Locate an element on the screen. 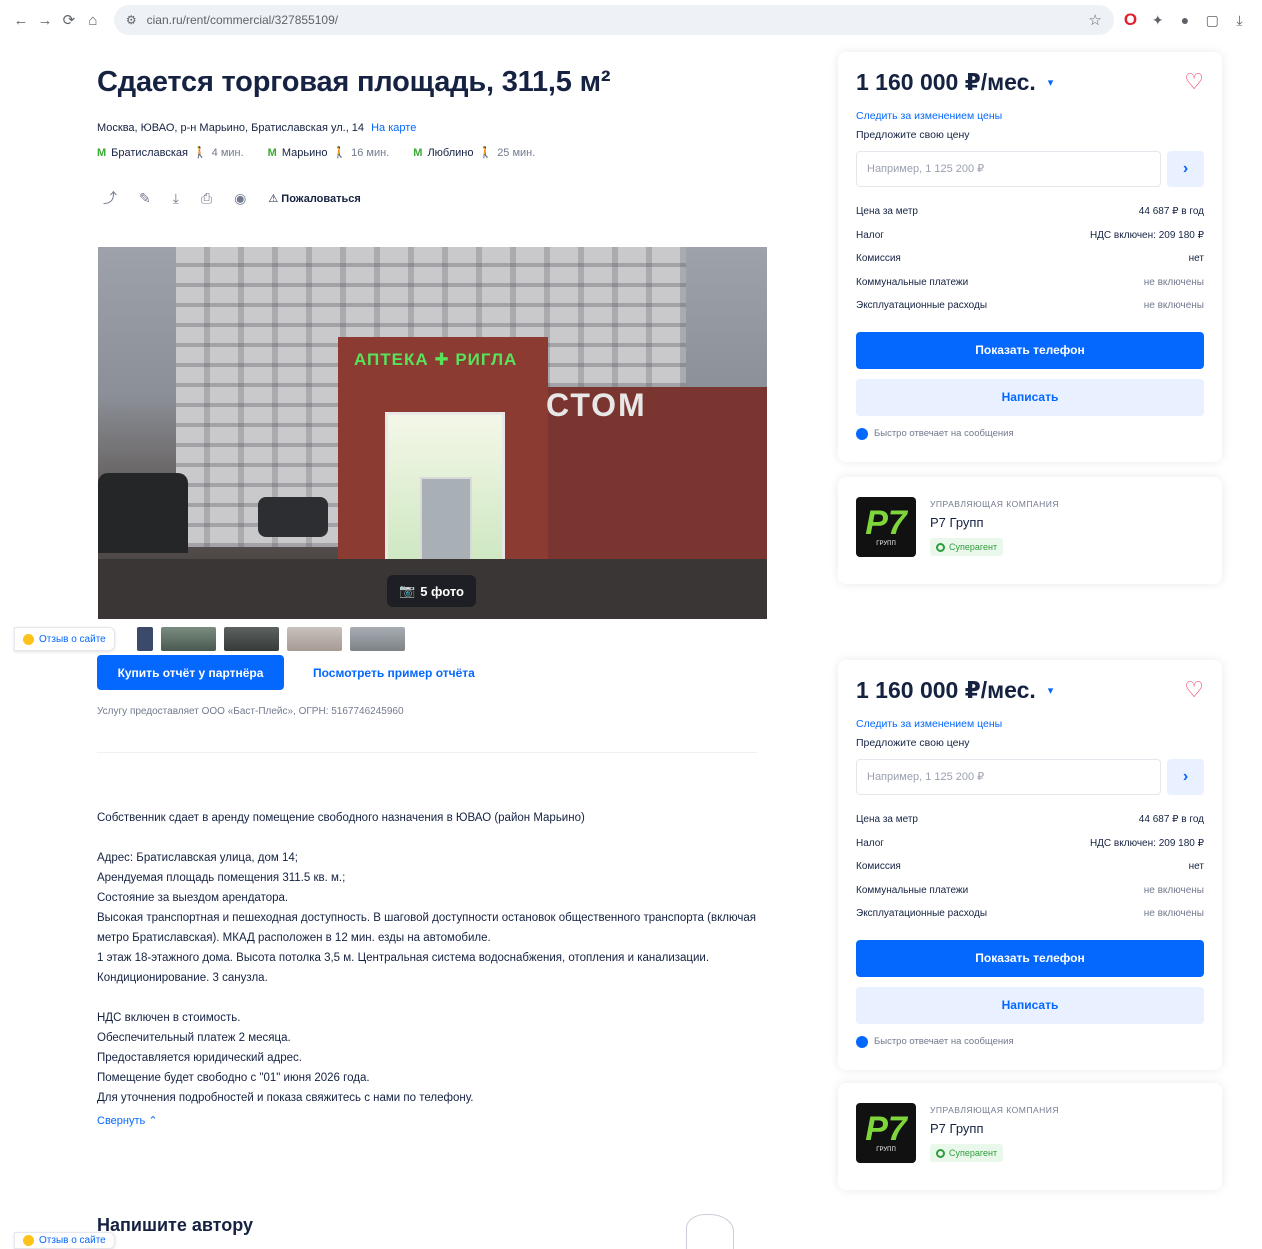 The height and width of the screenshot is (1249, 1262). complain-button: ⚠ Пожаловаться is located at coordinates (314, 198).